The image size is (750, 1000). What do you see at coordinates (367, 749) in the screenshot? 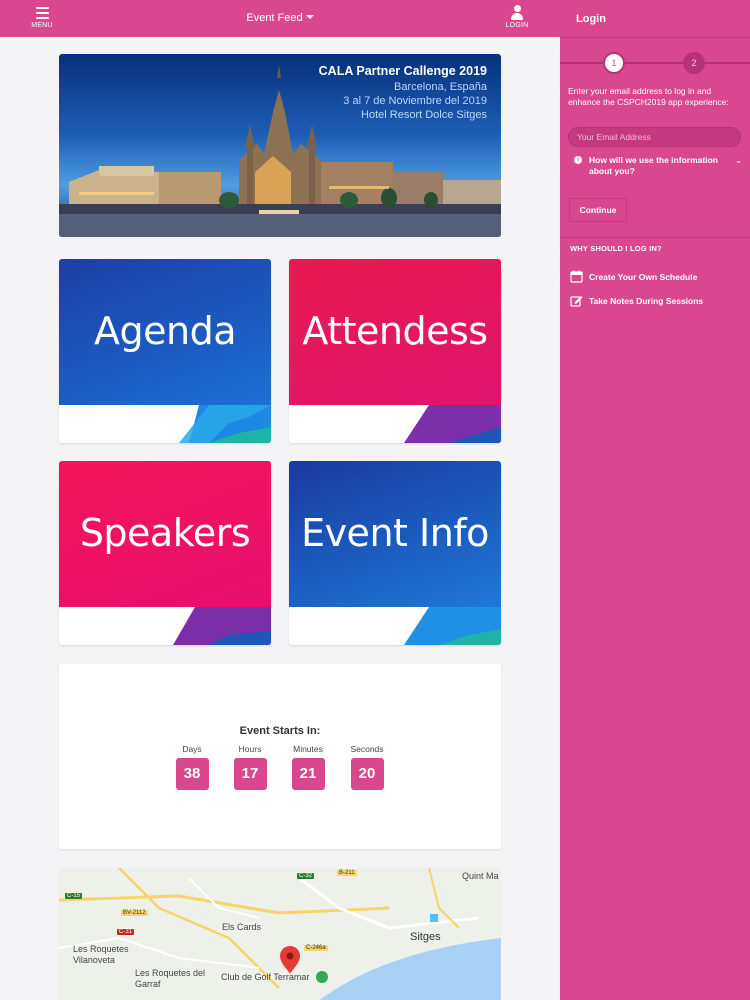
I see `countdown-unit-label: Seconds` at bounding box center [367, 749].